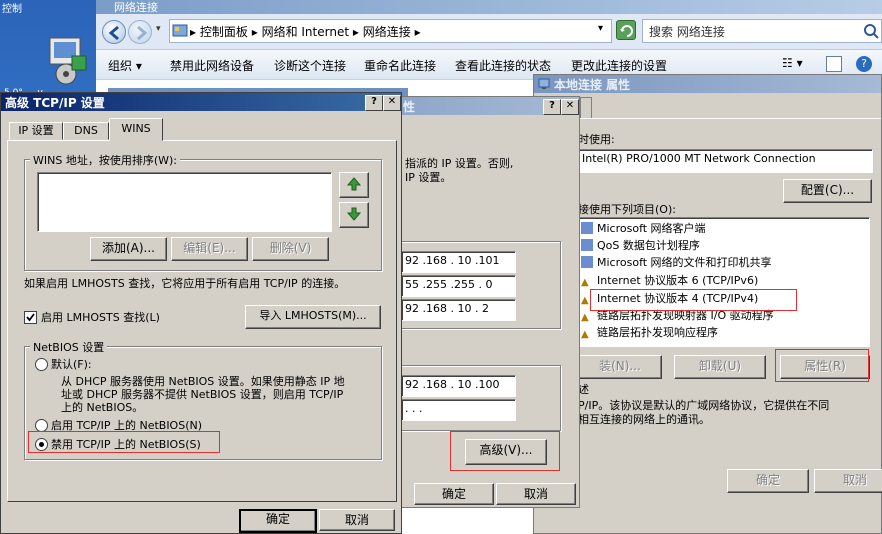 This screenshot has height=534, width=882. What do you see at coordinates (720, 367) in the screenshot?
I see `uninstall-button: 卸载(U)` at bounding box center [720, 367].